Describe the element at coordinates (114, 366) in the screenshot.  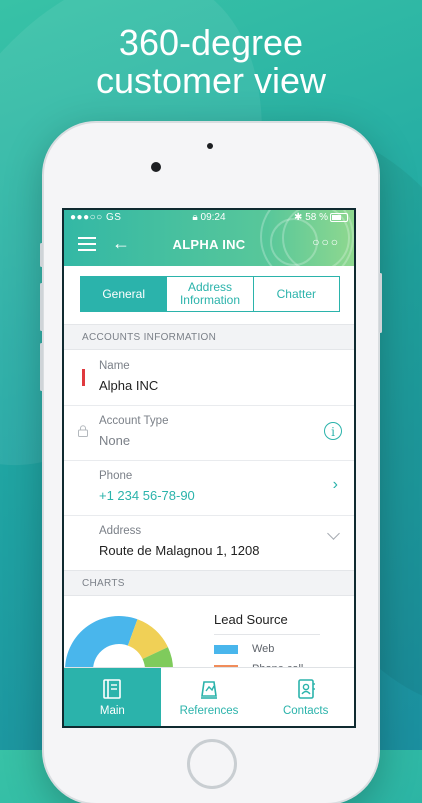
I see `field-label: Name` at that location.